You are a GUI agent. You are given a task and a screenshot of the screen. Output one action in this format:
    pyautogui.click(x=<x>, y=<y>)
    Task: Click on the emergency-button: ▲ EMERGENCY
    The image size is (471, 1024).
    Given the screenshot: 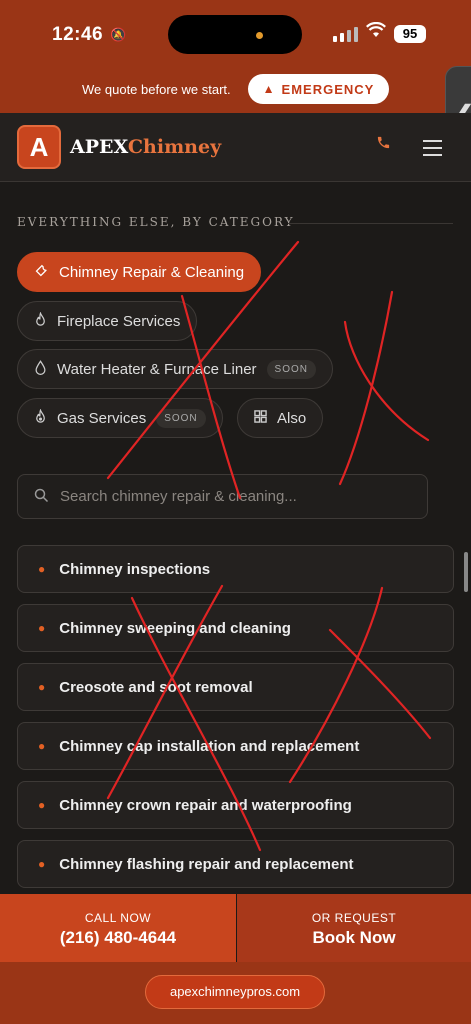 What is the action you would take?
    pyautogui.click(x=318, y=89)
    